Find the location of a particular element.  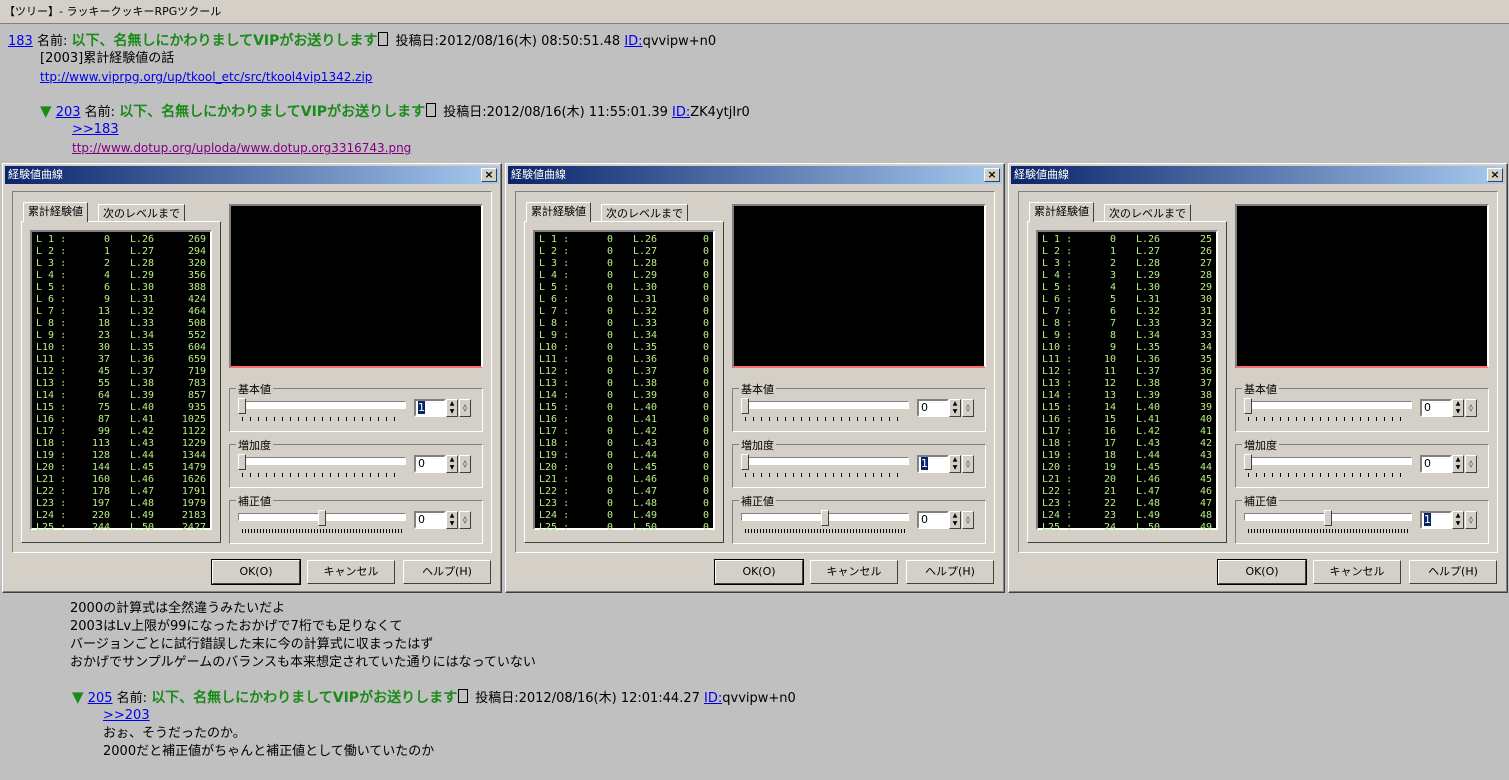

post-body-line: 2000の計算式は全然違うみたいだよ is located at coordinates (178, 608).